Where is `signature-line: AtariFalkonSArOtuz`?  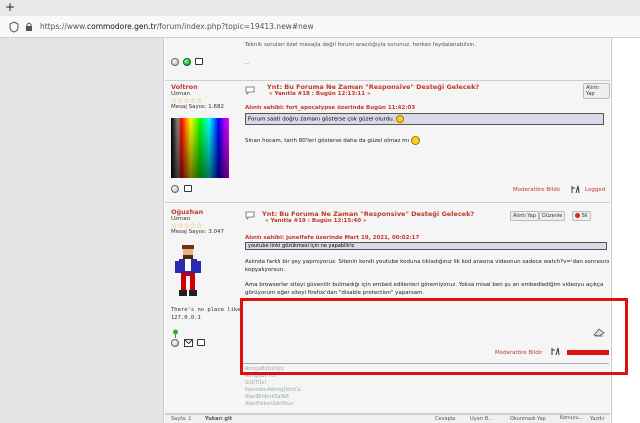 signature-line: AtariFalkonSArOtuz is located at coordinates (269, 404).